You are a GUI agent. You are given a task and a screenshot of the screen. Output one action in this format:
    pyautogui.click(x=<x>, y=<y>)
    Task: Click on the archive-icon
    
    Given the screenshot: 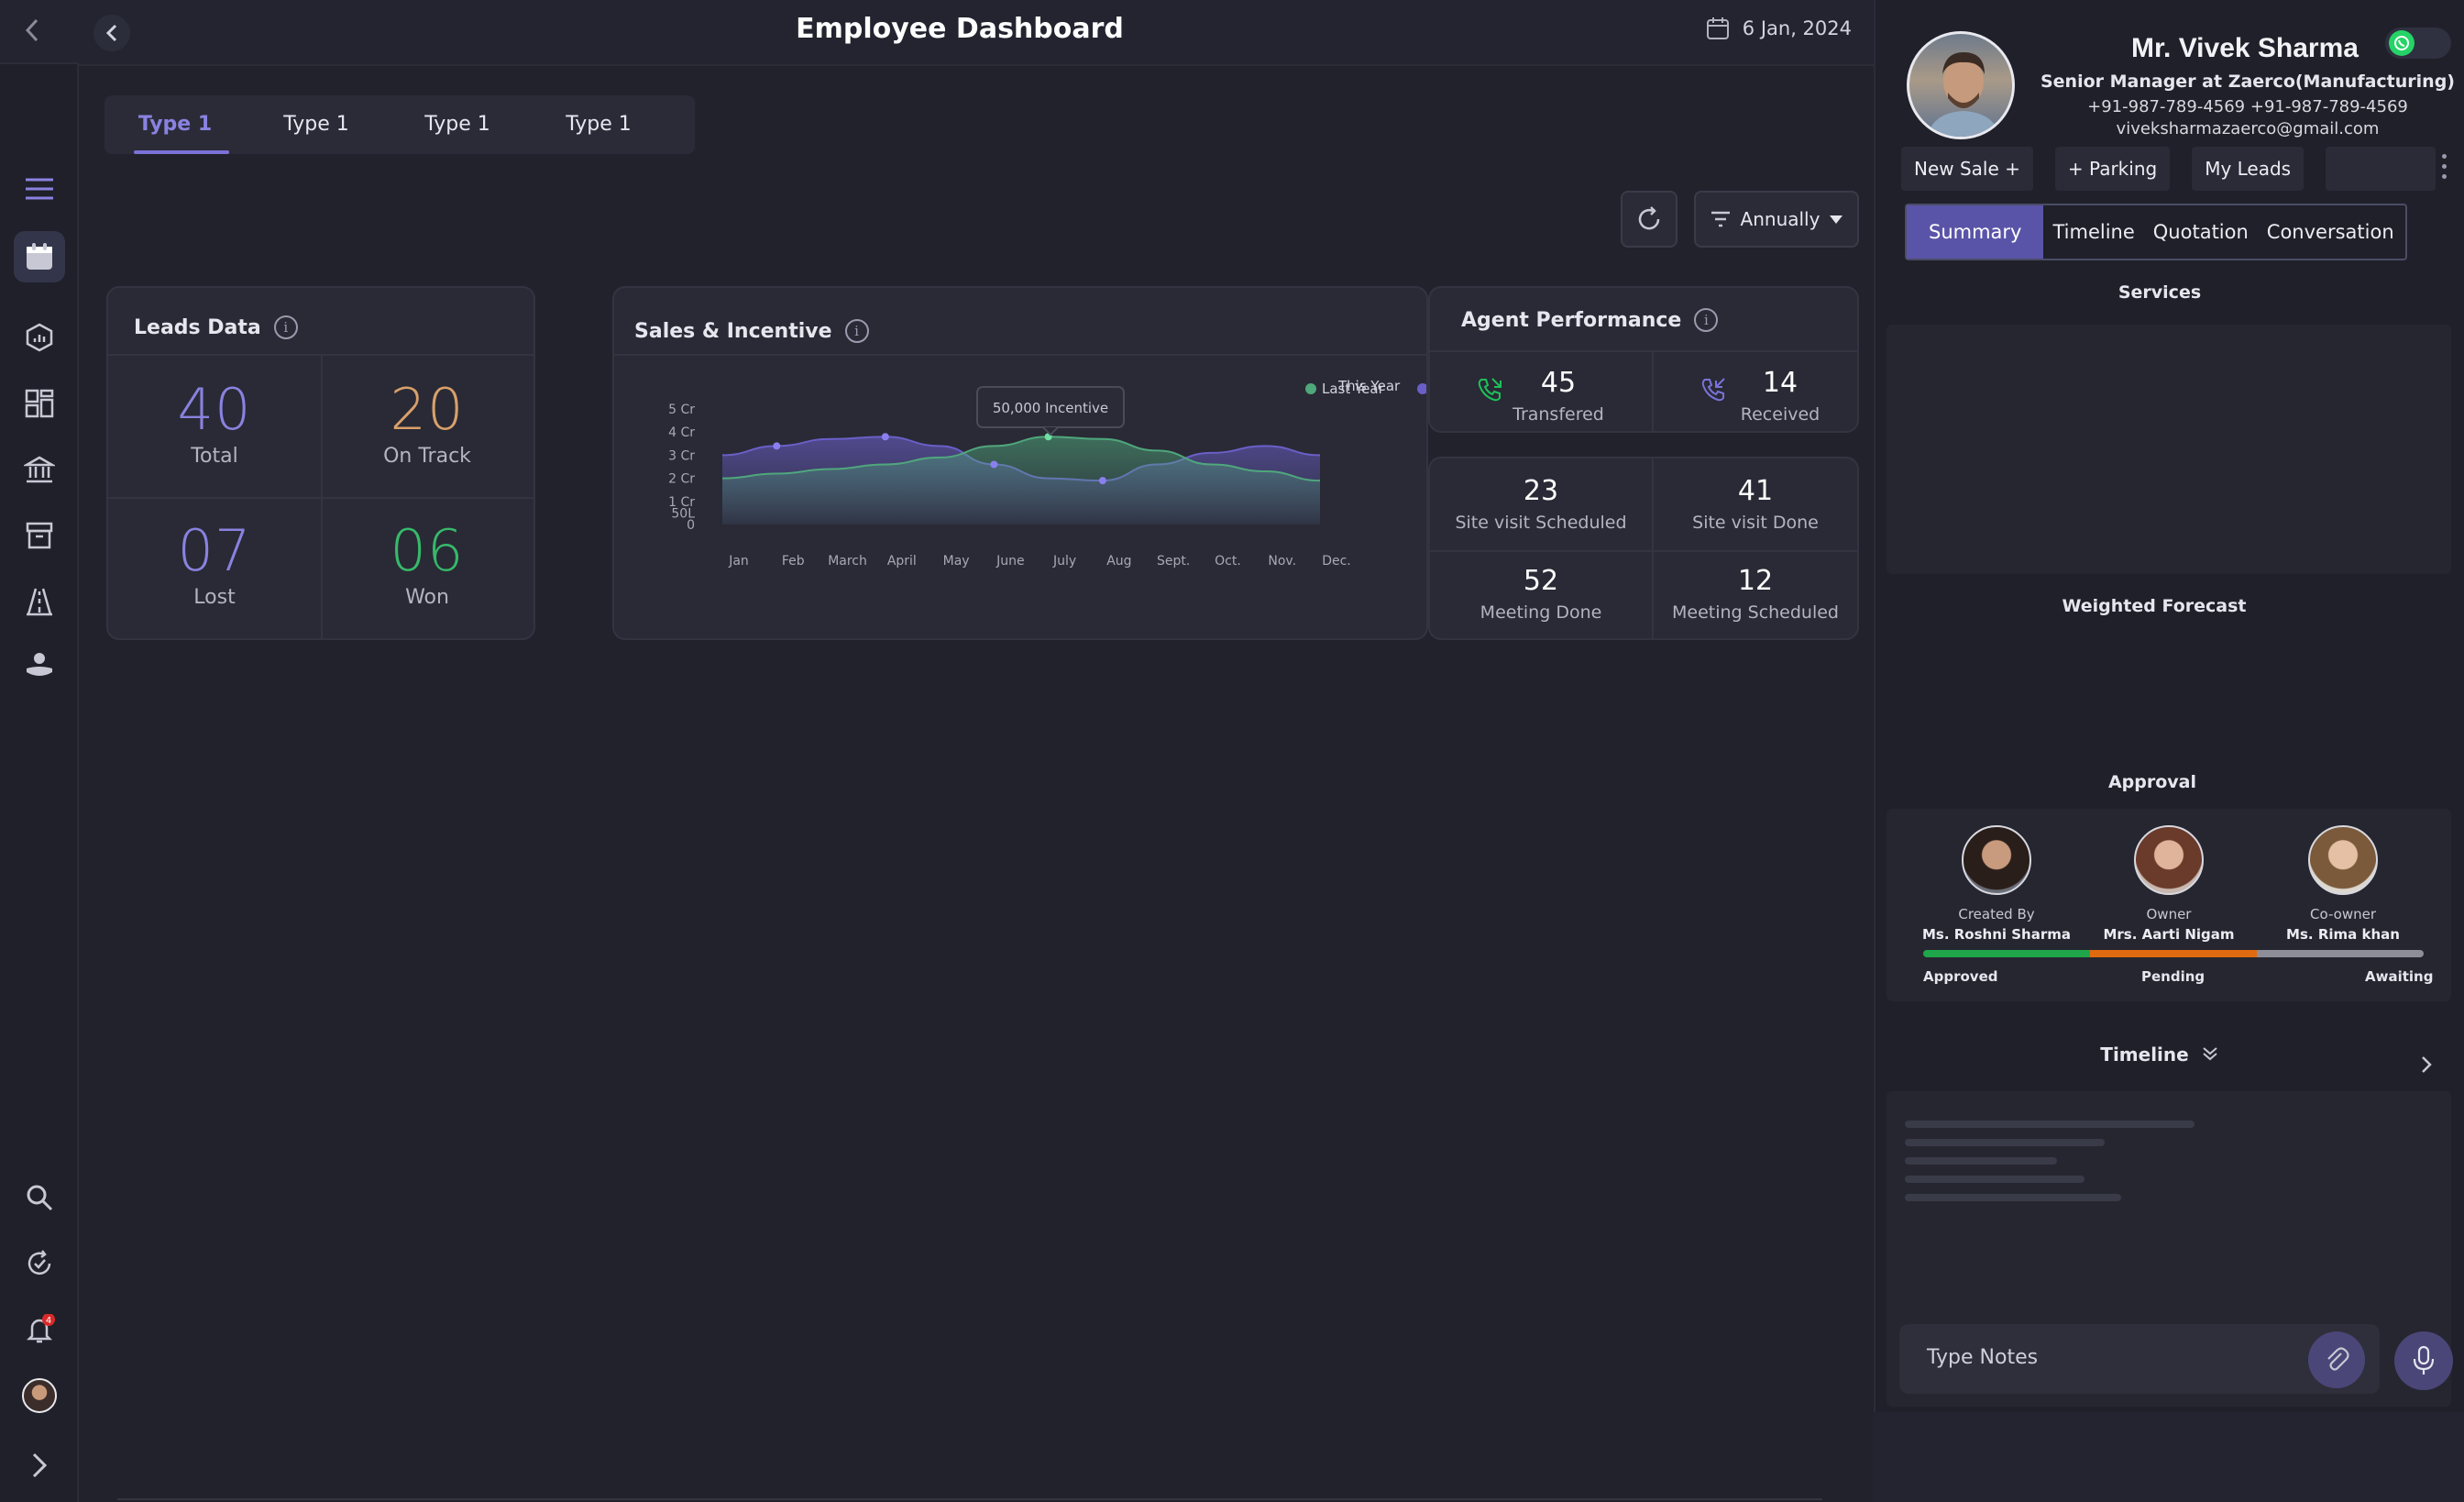 What is the action you would take?
    pyautogui.click(x=39, y=535)
    